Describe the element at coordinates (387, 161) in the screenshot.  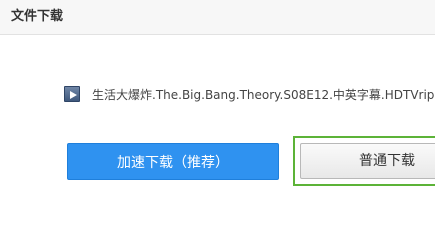
I see `normal-download-label: 普通下载` at that location.